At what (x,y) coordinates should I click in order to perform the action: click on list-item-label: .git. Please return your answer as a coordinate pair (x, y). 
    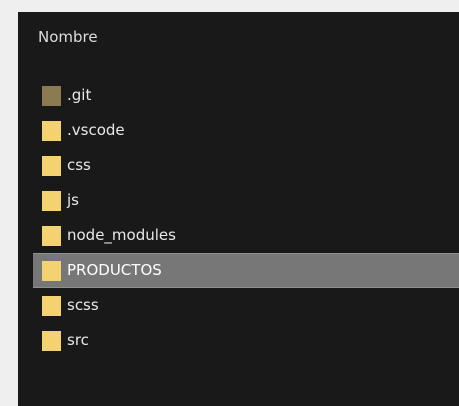
    Looking at the image, I should click on (79, 95).